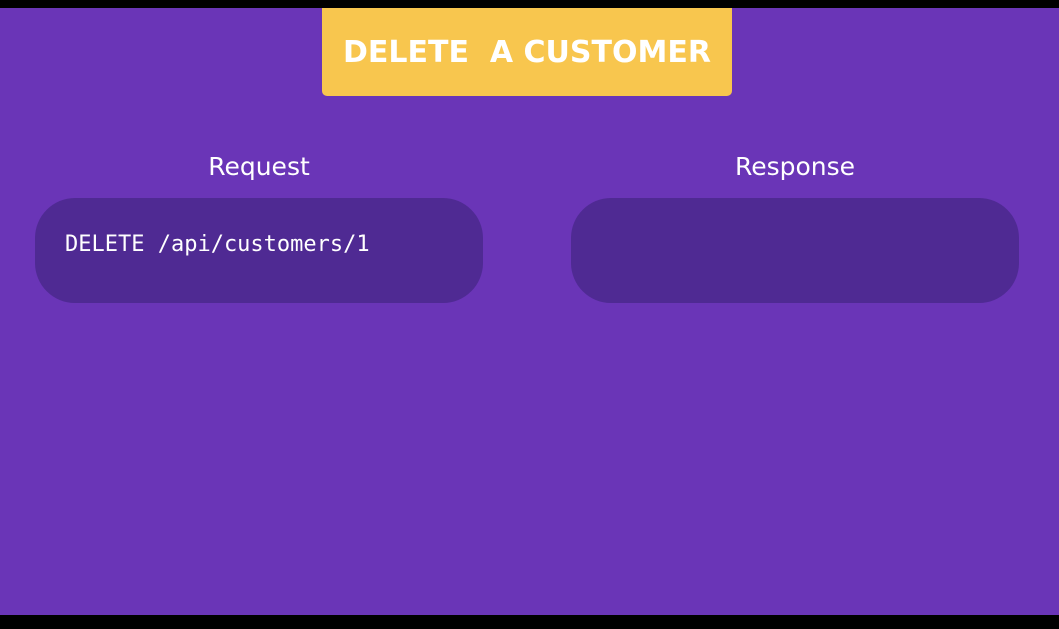  I want to click on title-banner: DELETE A CUSTOMER, so click(527, 52).